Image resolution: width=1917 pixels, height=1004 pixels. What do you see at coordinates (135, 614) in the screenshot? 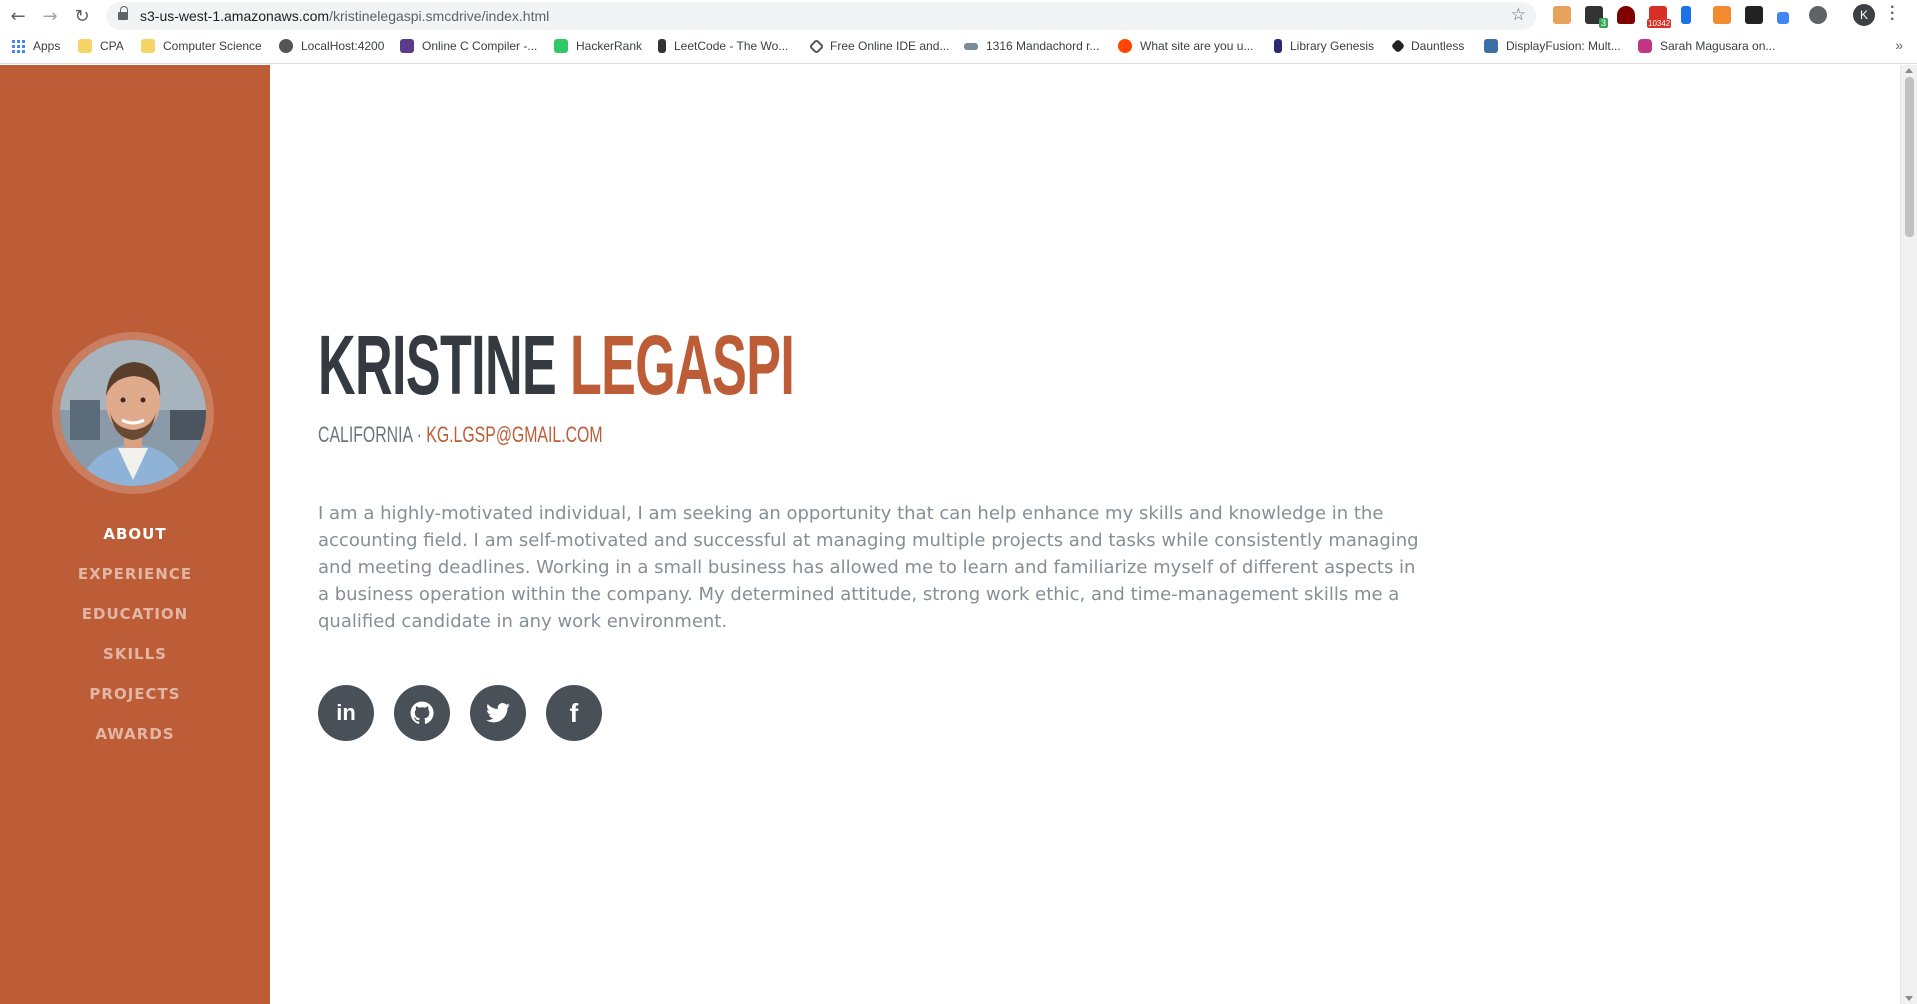
I see `nav-education: EDUCATION` at bounding box center [135, 614].